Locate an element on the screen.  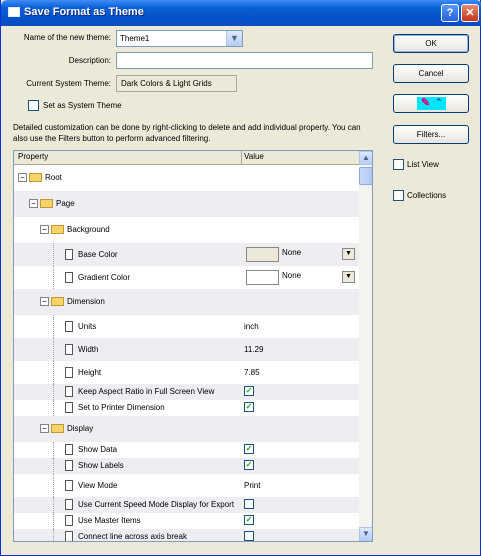
property-row: Use Master Items ✓ is located at coordinates (186, 521).